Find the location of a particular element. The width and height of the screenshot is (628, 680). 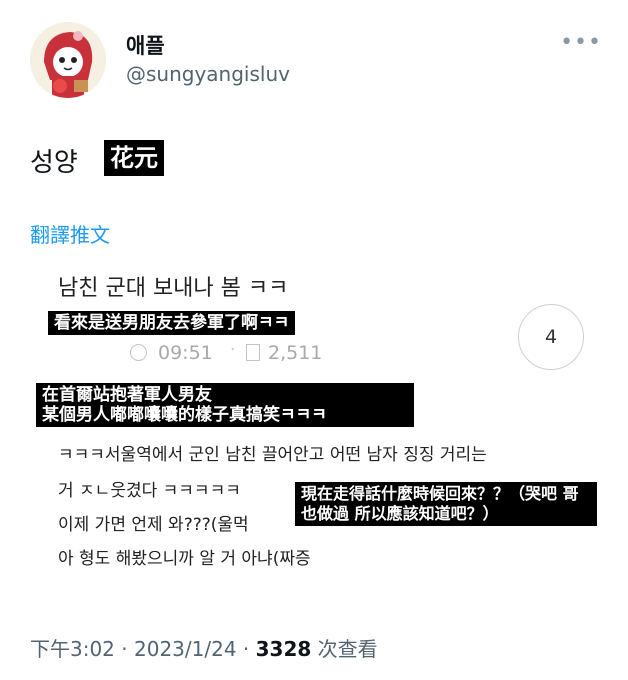

translate-link: 翻譯推文 is located at coordinates (70, 233).